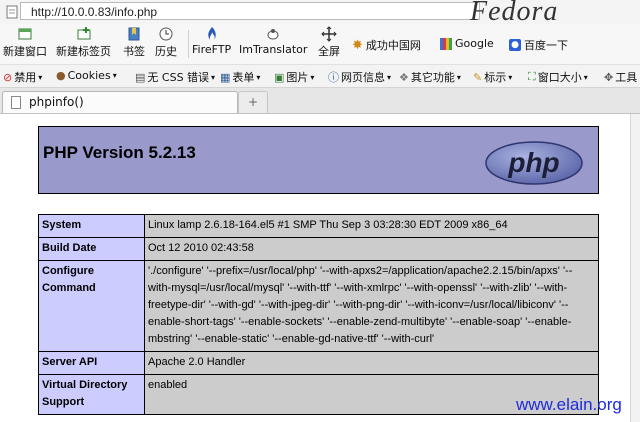 The width and height of the screenshot is (640, 422). What do you see at coordinates (225, 77) in the screenshot?
I see `forms-icon: ▦` at bounding box center [225, 77].